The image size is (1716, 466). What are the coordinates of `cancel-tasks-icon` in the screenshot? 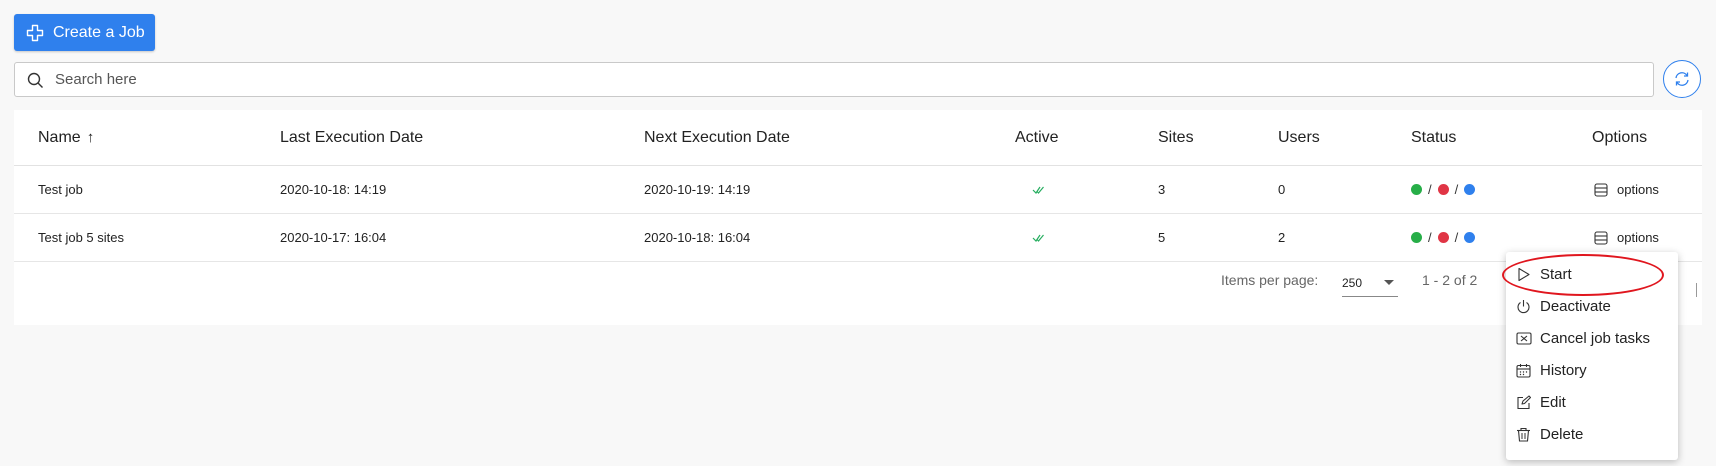 It's located at (1524, 338).